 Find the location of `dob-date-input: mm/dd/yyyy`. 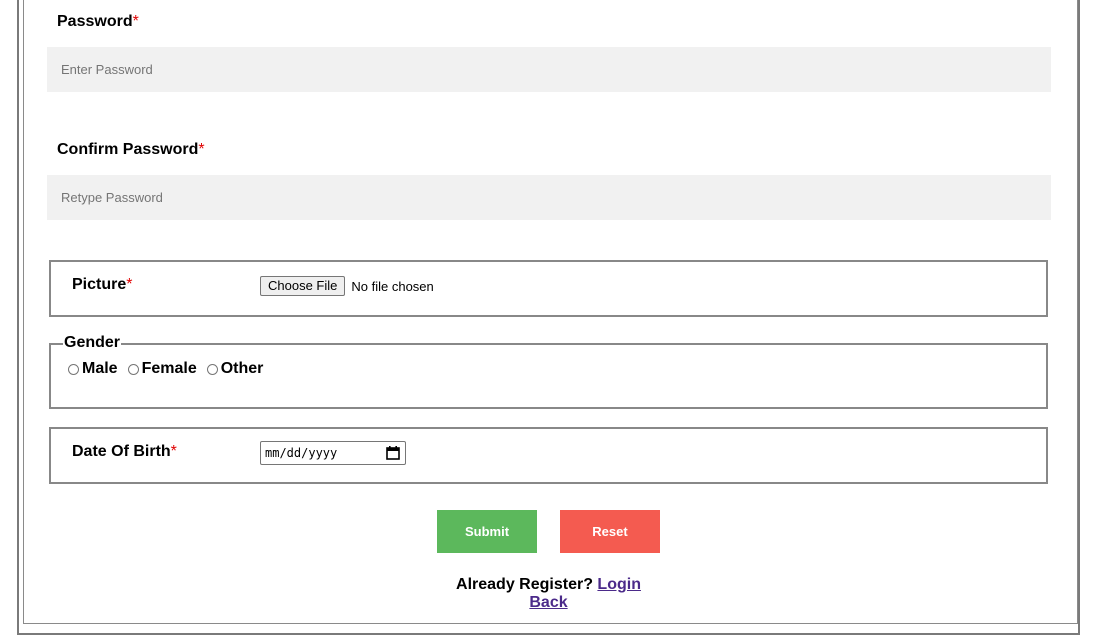

dob-date-input: mm/dd/yyyy is located at coordinates (333, 453).